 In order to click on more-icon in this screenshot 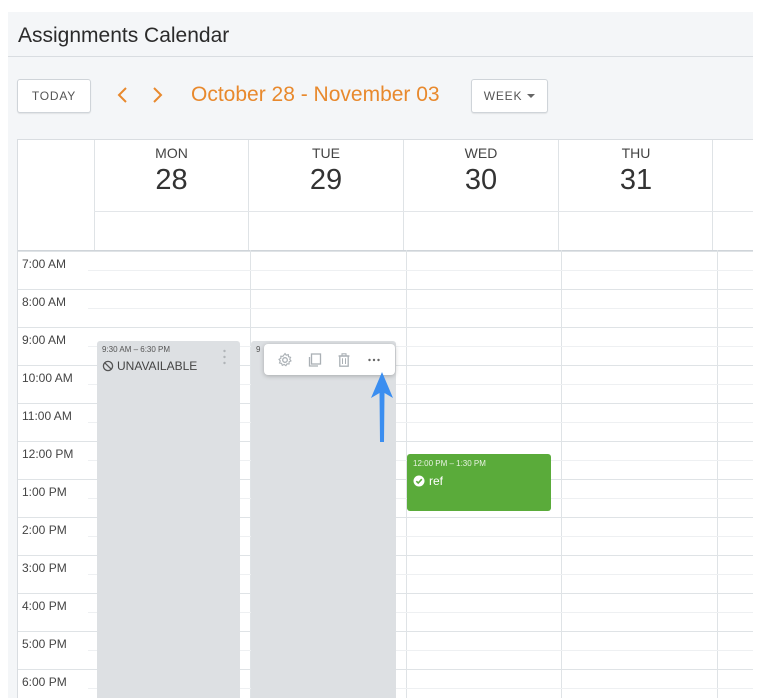, I will do `click(374, 360)`.